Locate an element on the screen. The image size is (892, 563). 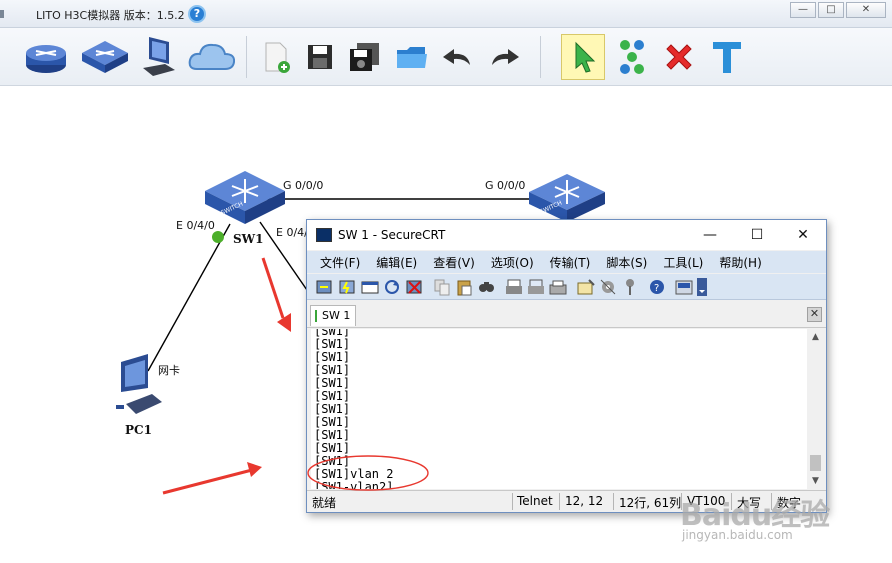
disconnect-icon is located at coordinates (414, 287).